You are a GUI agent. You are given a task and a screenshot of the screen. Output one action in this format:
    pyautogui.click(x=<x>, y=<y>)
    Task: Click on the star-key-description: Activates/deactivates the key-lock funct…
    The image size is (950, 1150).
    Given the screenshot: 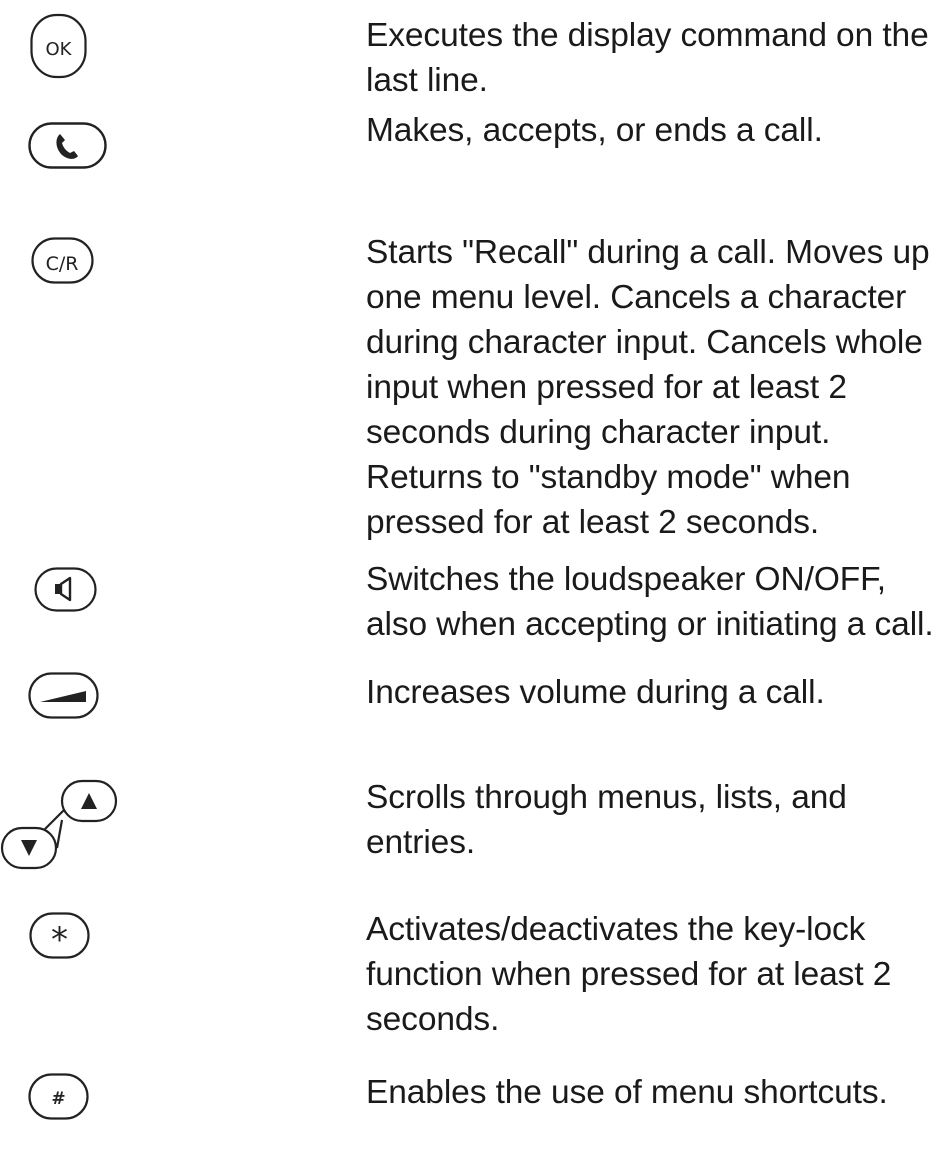 What is the action you would take?
    pyautogui.click(x=629, y=974)
    